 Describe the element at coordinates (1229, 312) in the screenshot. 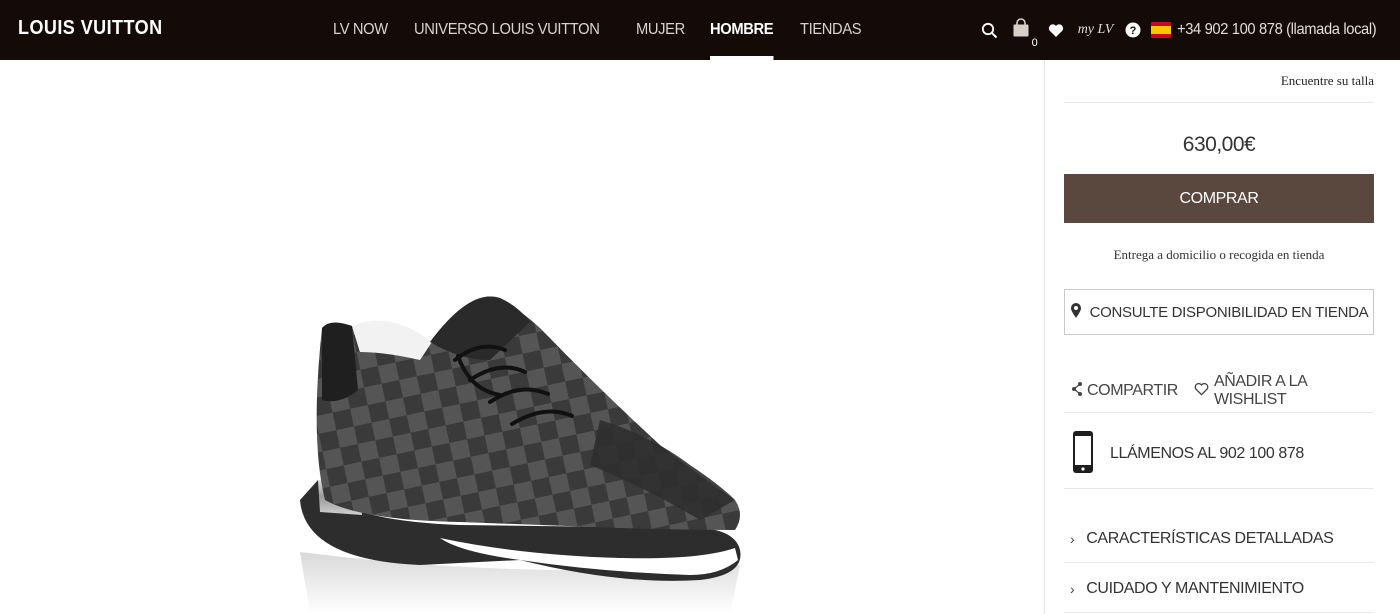

I see `store-availability-label: CONSULTE DISPONIBILIDAD EN TIENDA` at that location.